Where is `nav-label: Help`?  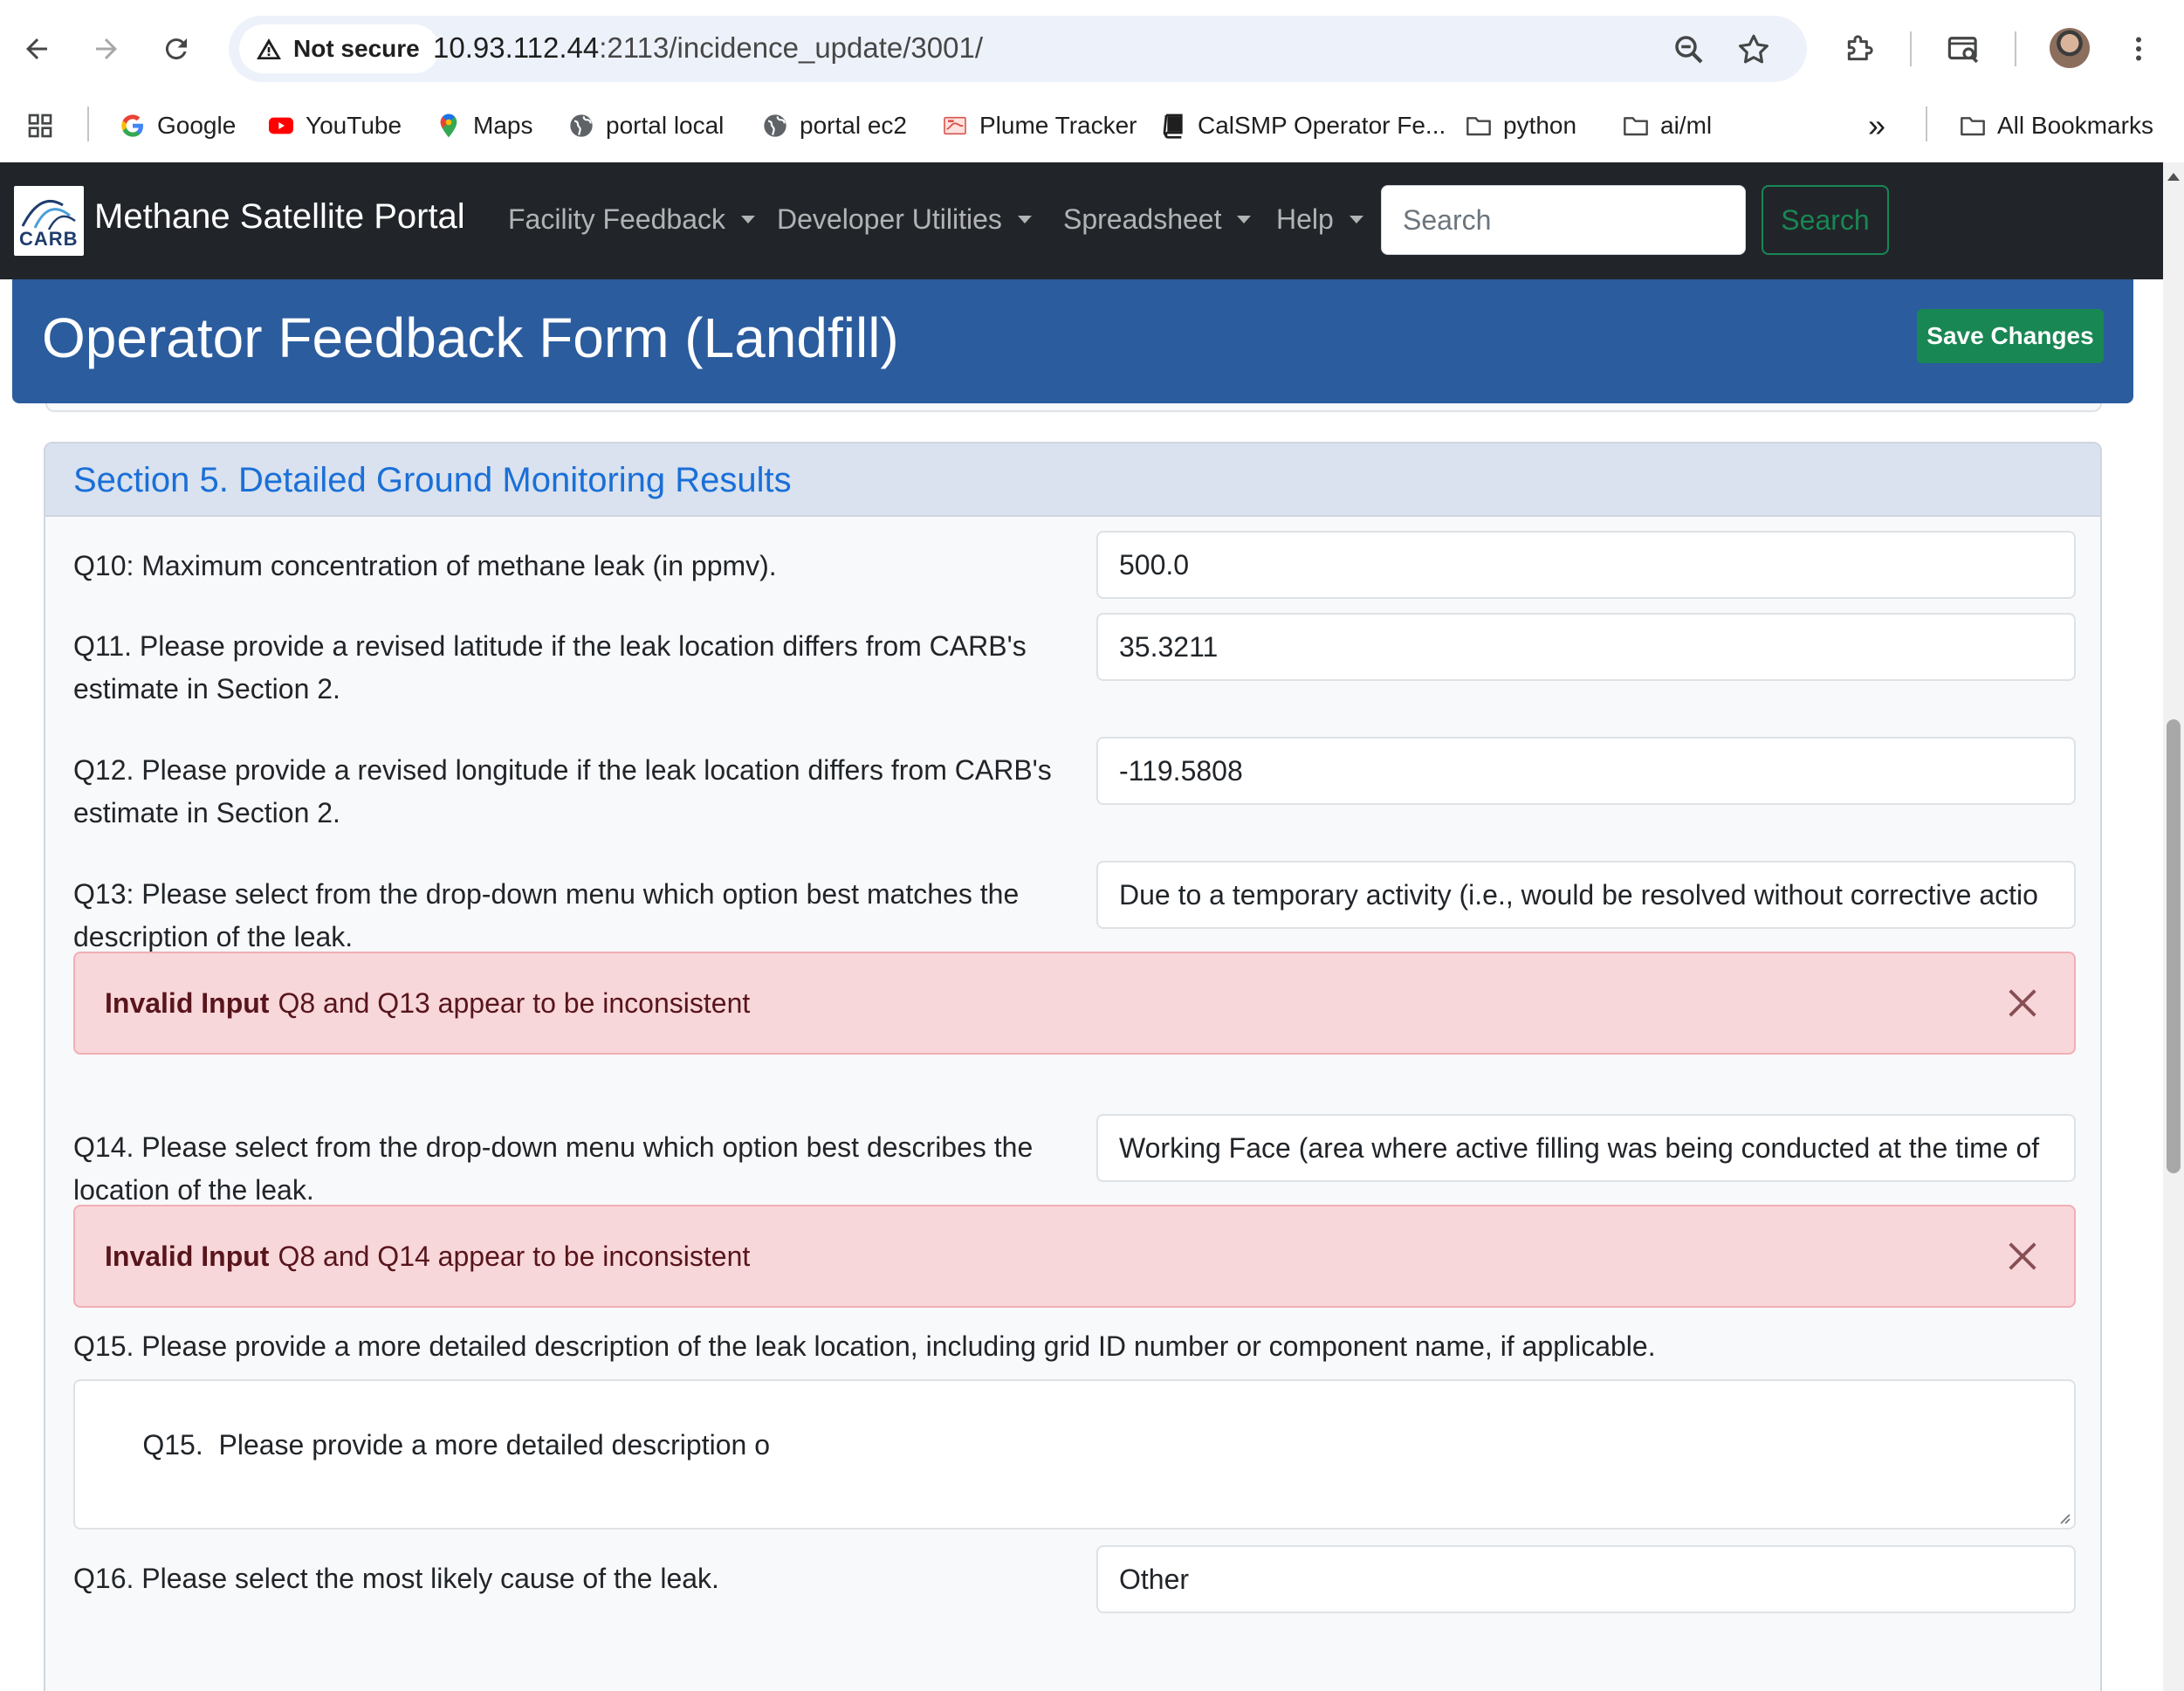
nav-label: Help is located at coordinates (1305, 219).